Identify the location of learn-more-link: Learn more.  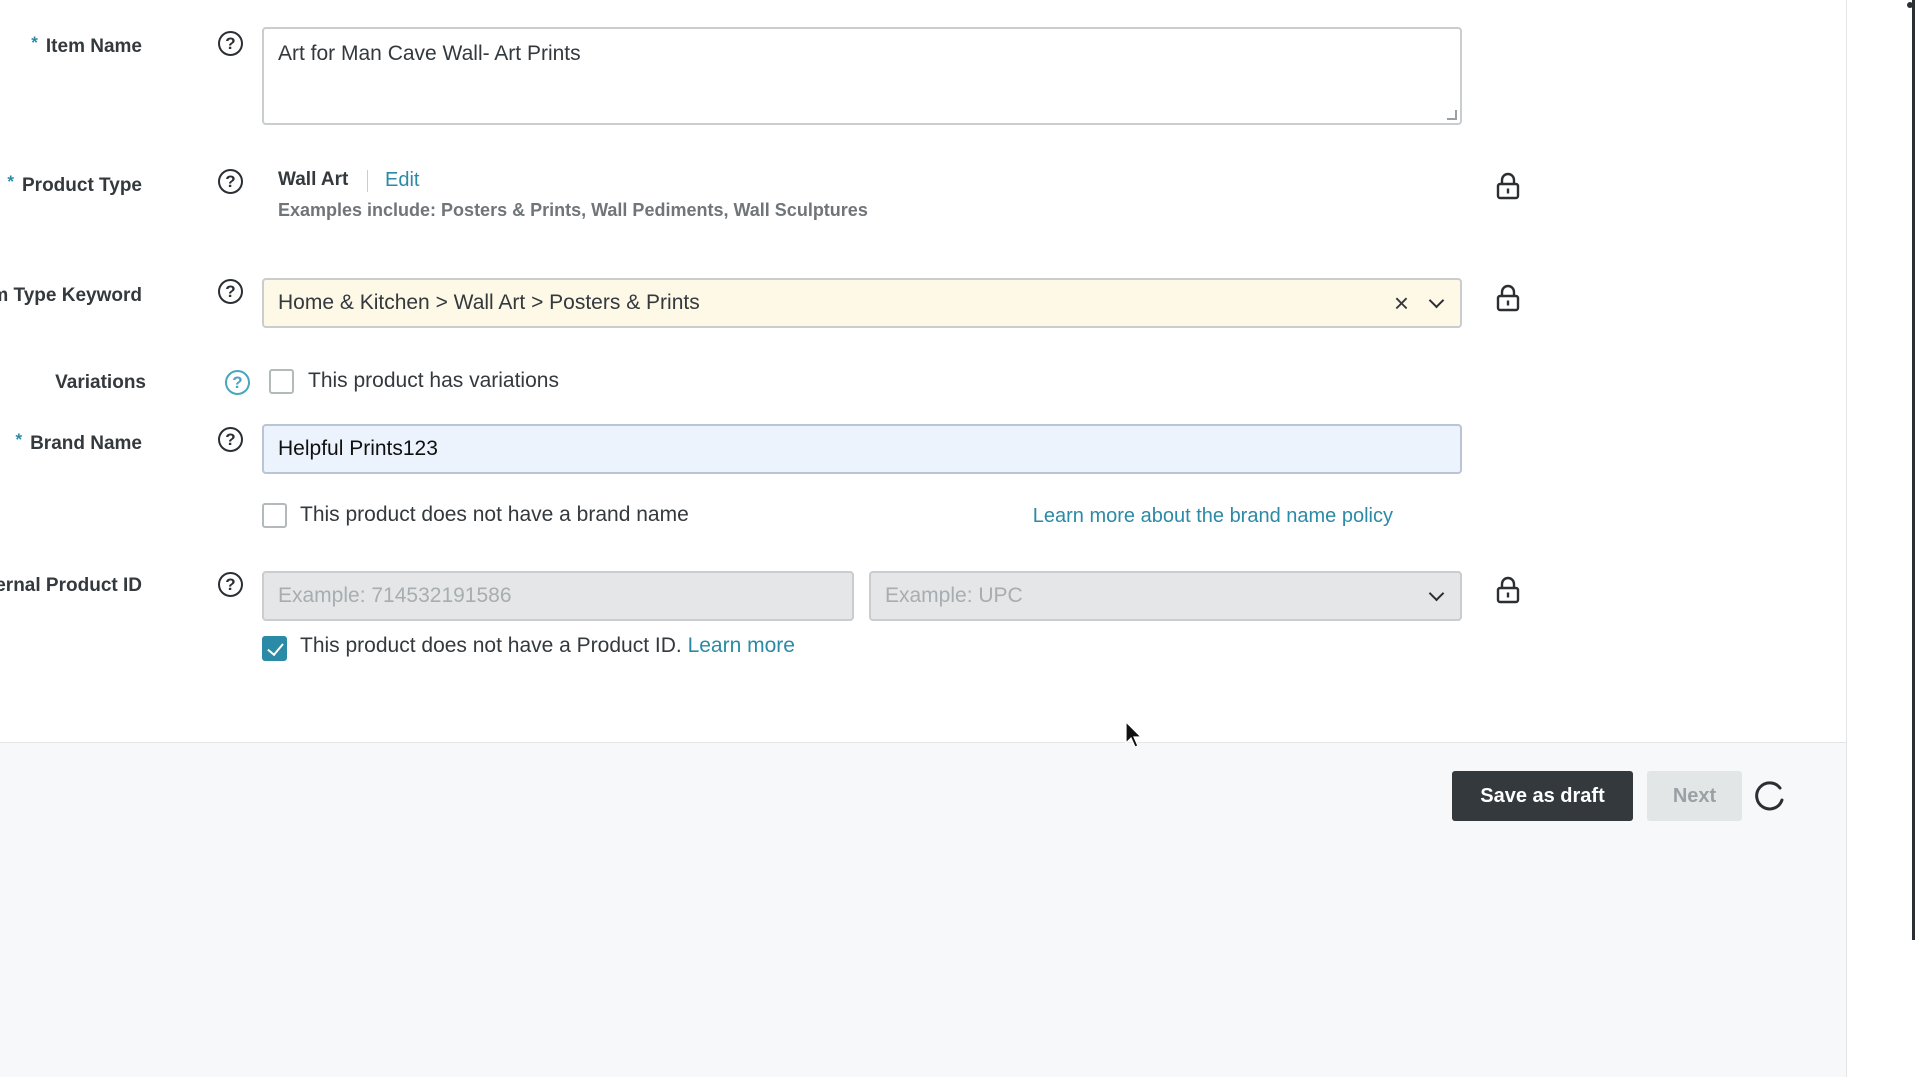
(741, 645).